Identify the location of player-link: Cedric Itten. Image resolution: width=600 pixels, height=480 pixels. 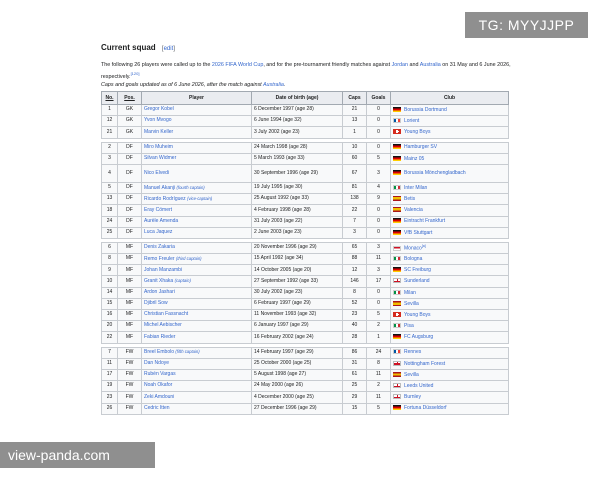
(157, 408).